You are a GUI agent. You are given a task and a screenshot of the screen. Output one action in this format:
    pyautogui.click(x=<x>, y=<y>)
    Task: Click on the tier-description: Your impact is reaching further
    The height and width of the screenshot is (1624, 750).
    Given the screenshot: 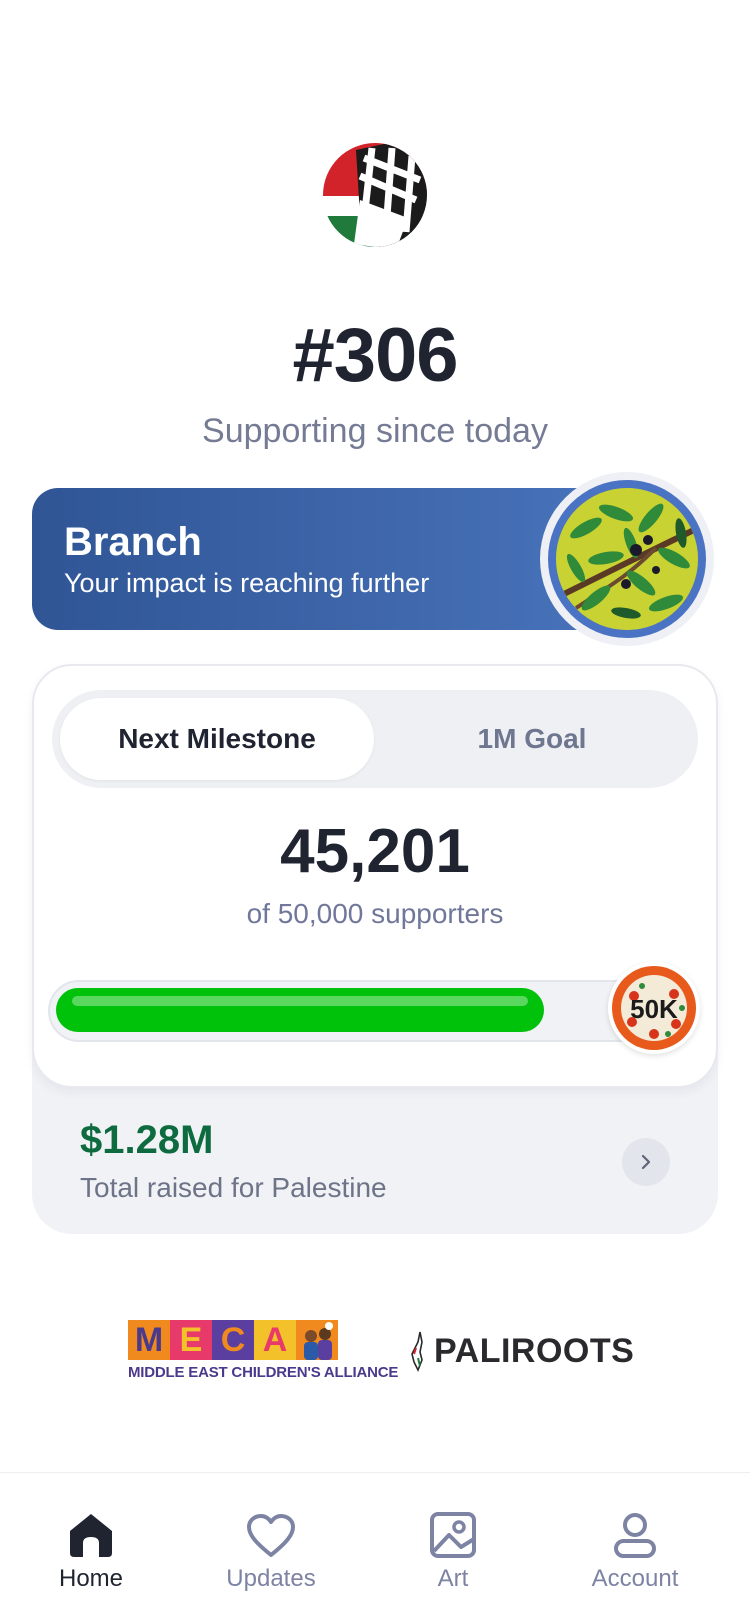 What is the action you would take?
    pyautogui.click(x=247, y=583)
    